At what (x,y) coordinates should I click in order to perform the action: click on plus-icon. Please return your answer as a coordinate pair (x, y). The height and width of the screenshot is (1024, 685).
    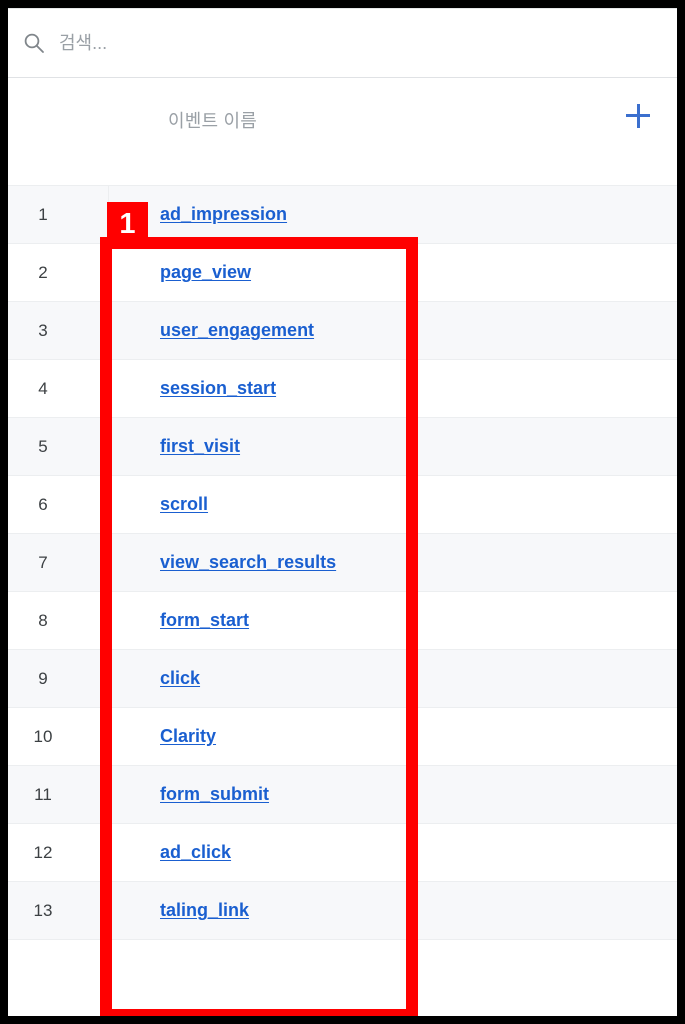
    Looking at the image, I should click on (638, 116).